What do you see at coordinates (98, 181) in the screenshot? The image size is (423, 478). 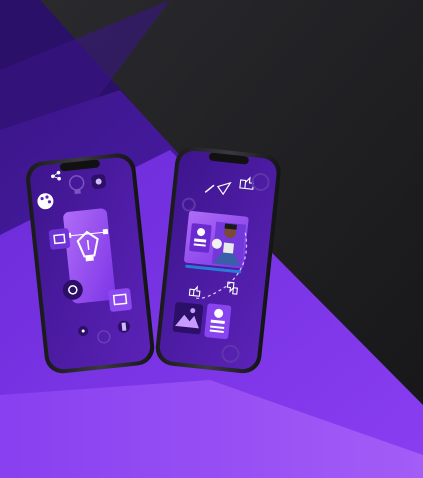 I see `bug-icon` at bounding box center [98, 181].